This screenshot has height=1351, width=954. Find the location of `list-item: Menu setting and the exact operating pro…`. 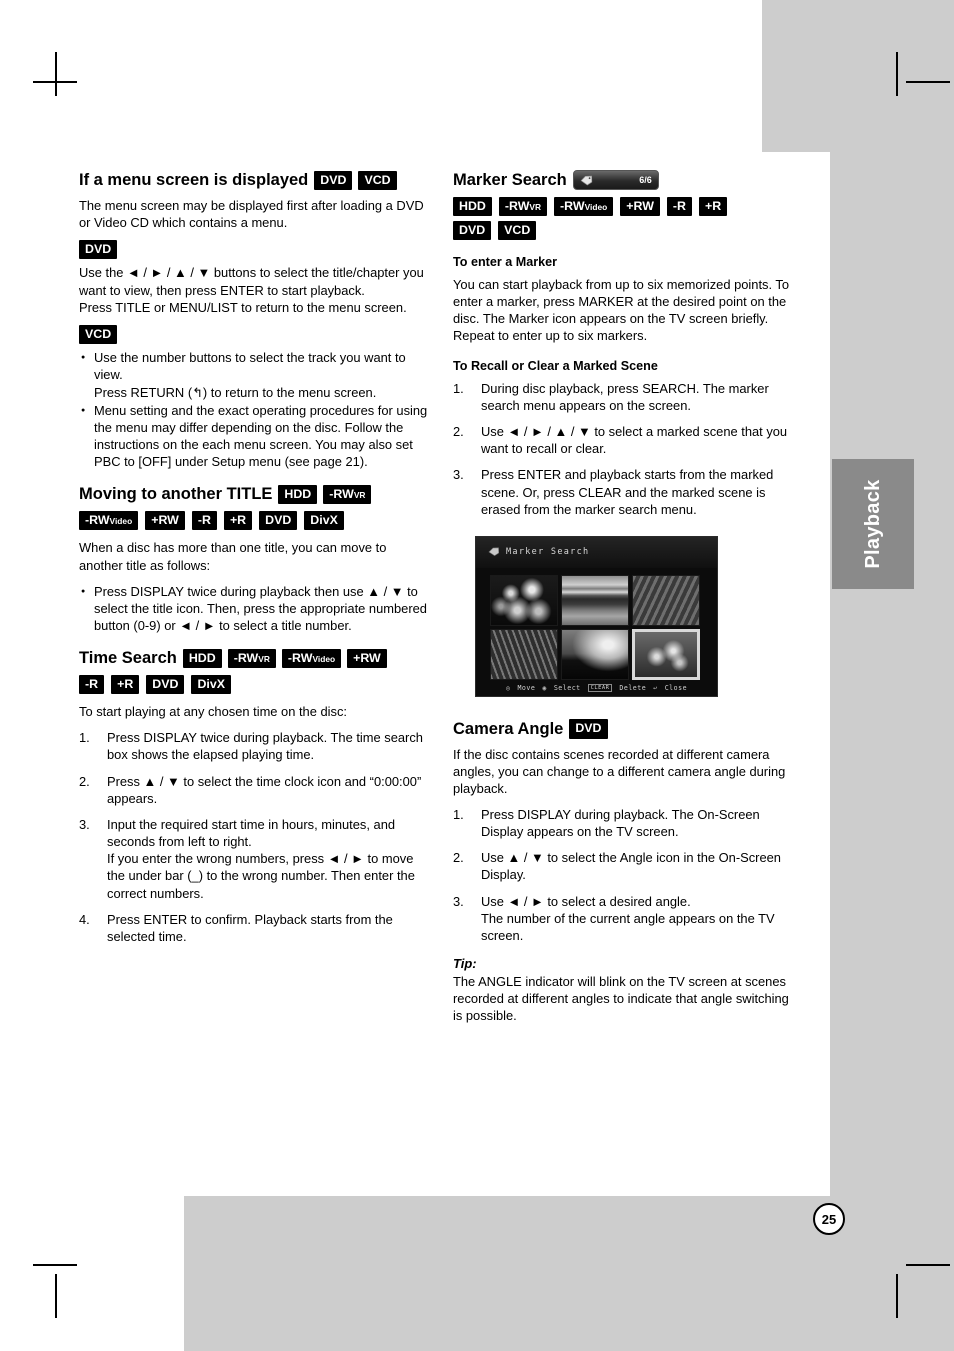

list-item: Menu setting and the exact operating pro… is located at coordinates (254, 436).